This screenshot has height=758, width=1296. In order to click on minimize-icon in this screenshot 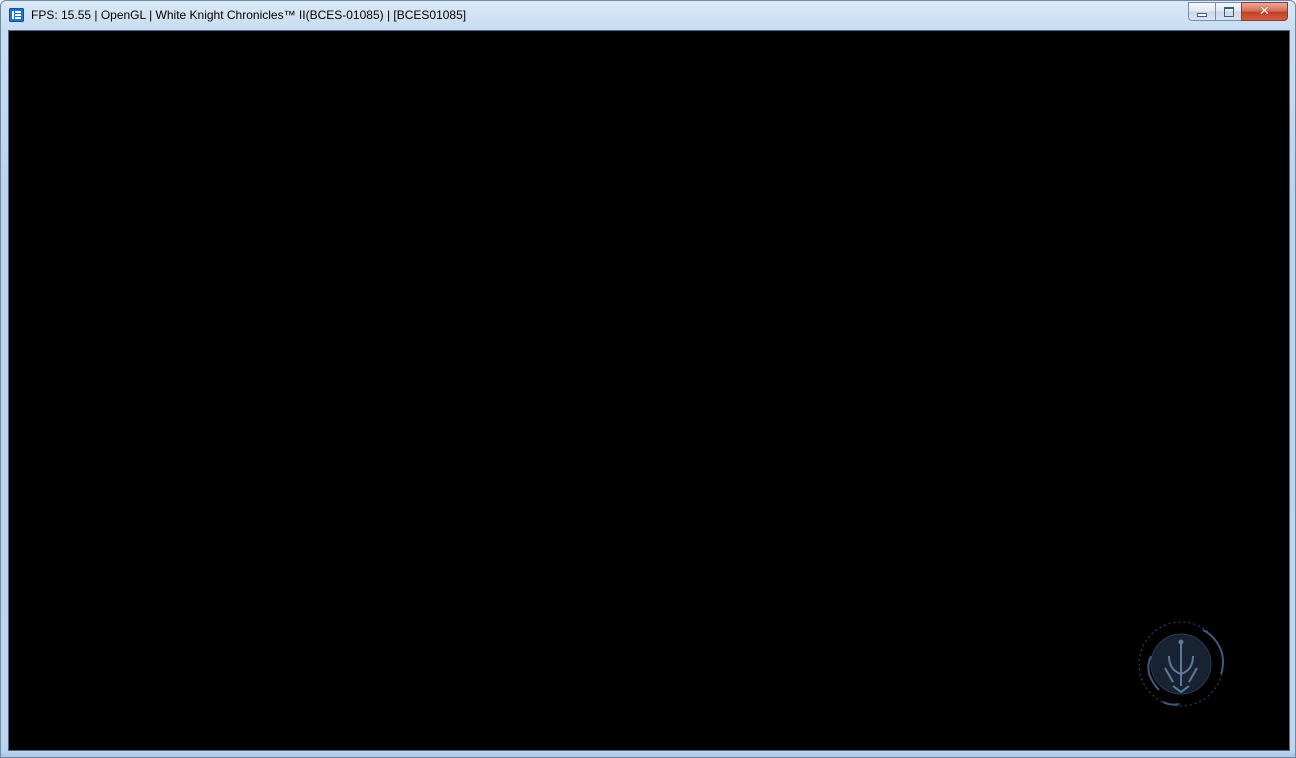, I will do `click(1202, 15)`.